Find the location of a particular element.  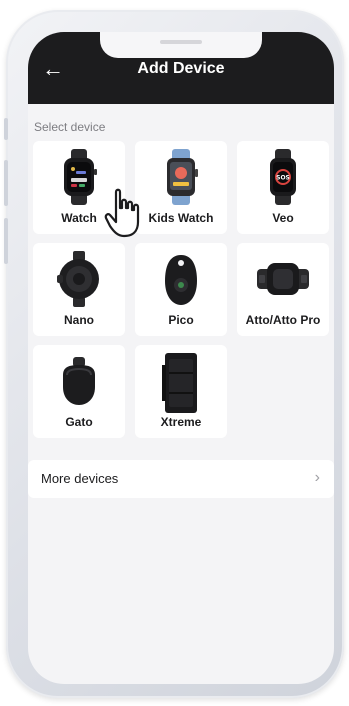

xtreme-tracker-icon is located at coordinates (181, 383).